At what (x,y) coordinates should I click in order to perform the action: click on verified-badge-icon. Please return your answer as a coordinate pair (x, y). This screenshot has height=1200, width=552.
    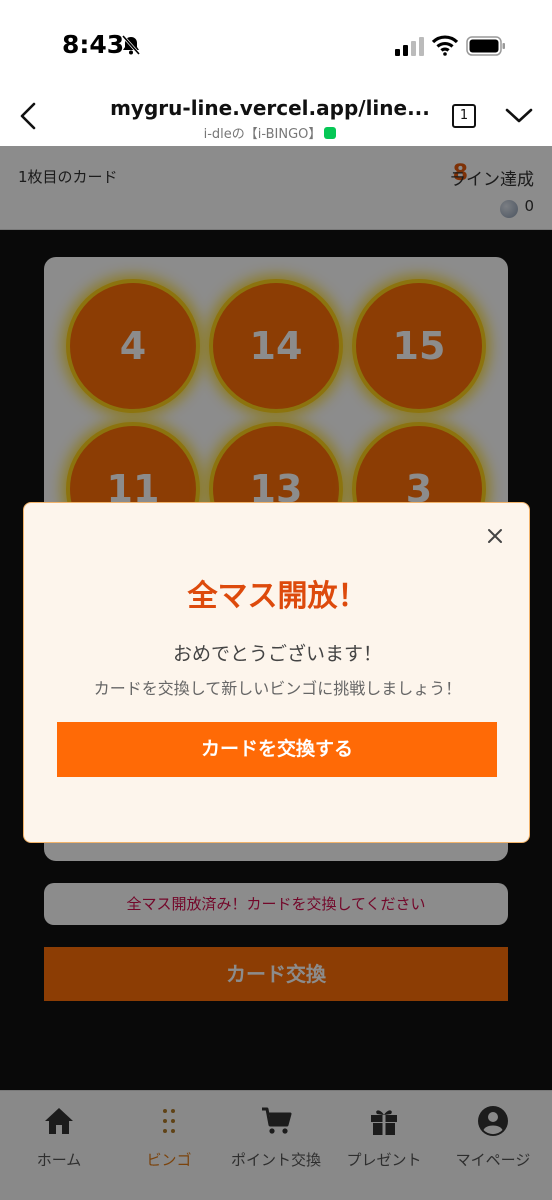
    Looking at the image, I should click on (330, 133).